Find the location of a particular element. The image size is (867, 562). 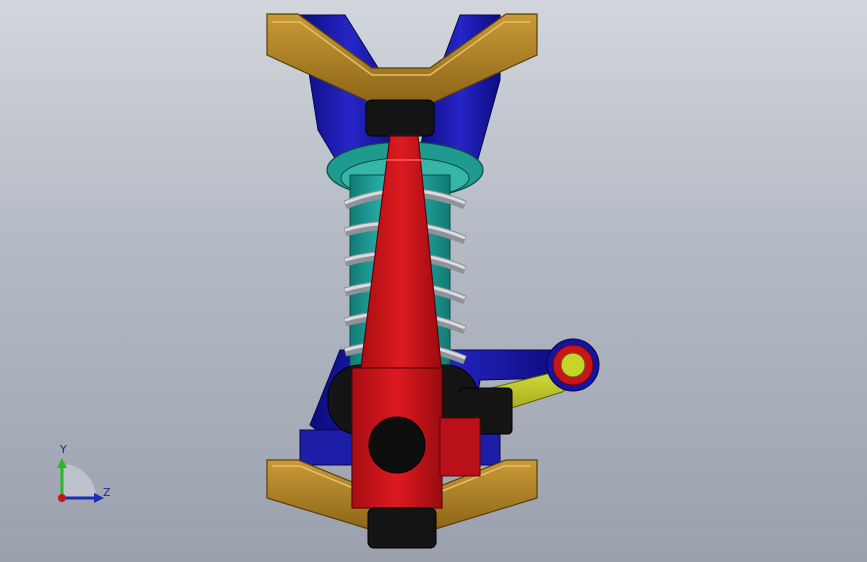

lower-ball-joint is located at coordinates (402, 528).